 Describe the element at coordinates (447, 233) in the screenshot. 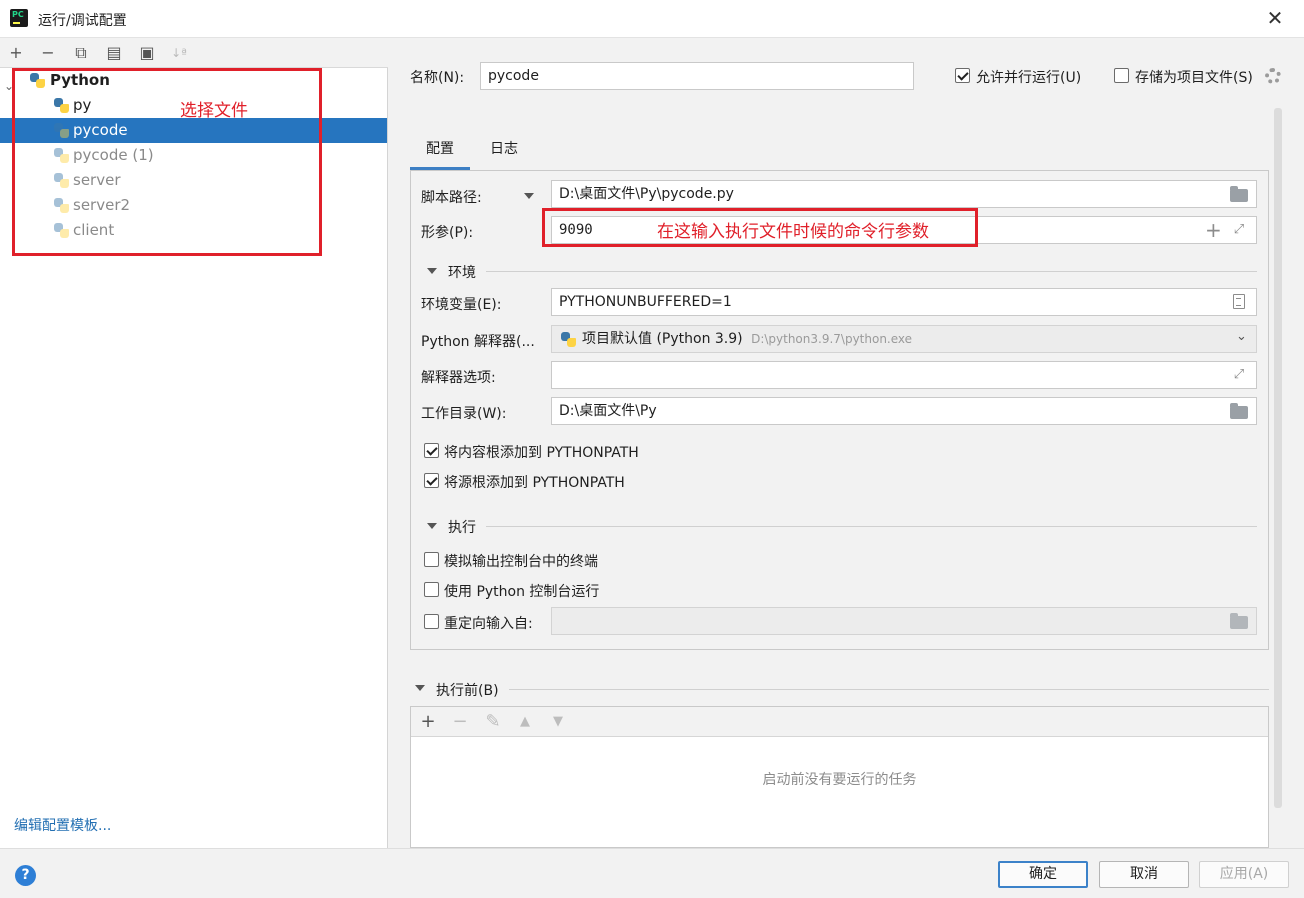

I see `parameters-label: 形参(P):` at that location.